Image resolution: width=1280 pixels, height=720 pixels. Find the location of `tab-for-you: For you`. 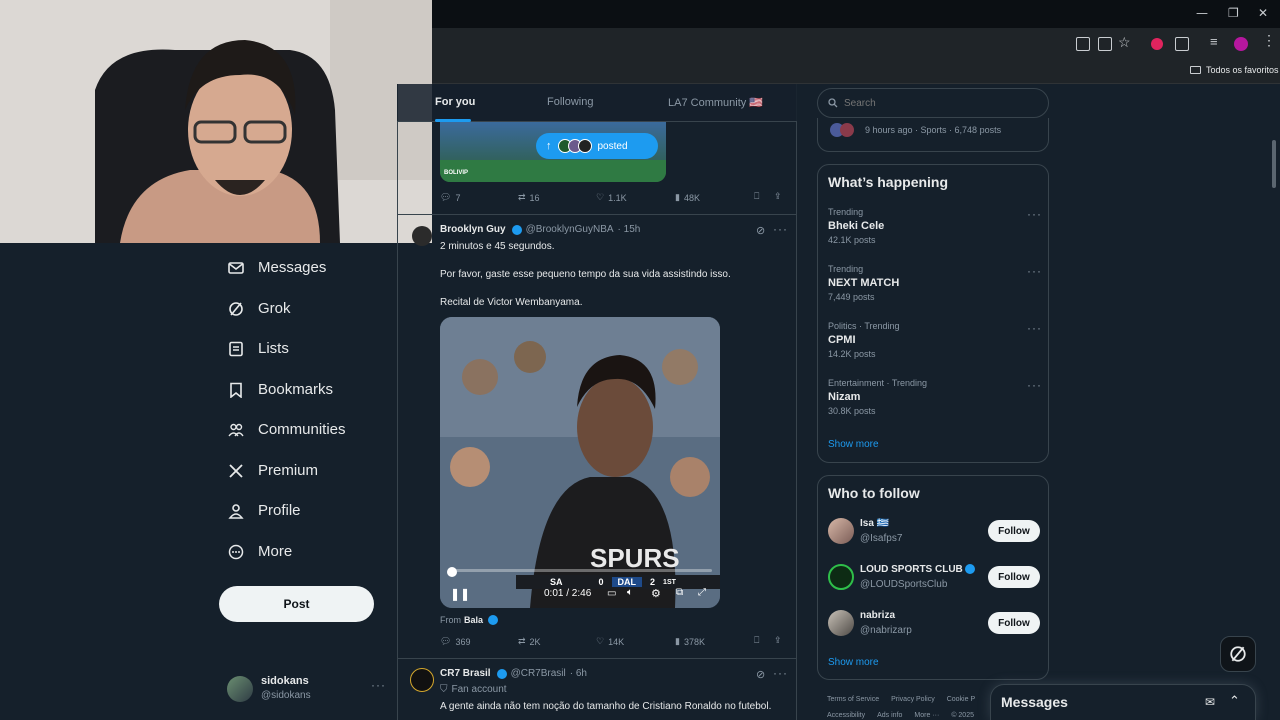

tab-for-you: For you is located at coordinates (455, 102).